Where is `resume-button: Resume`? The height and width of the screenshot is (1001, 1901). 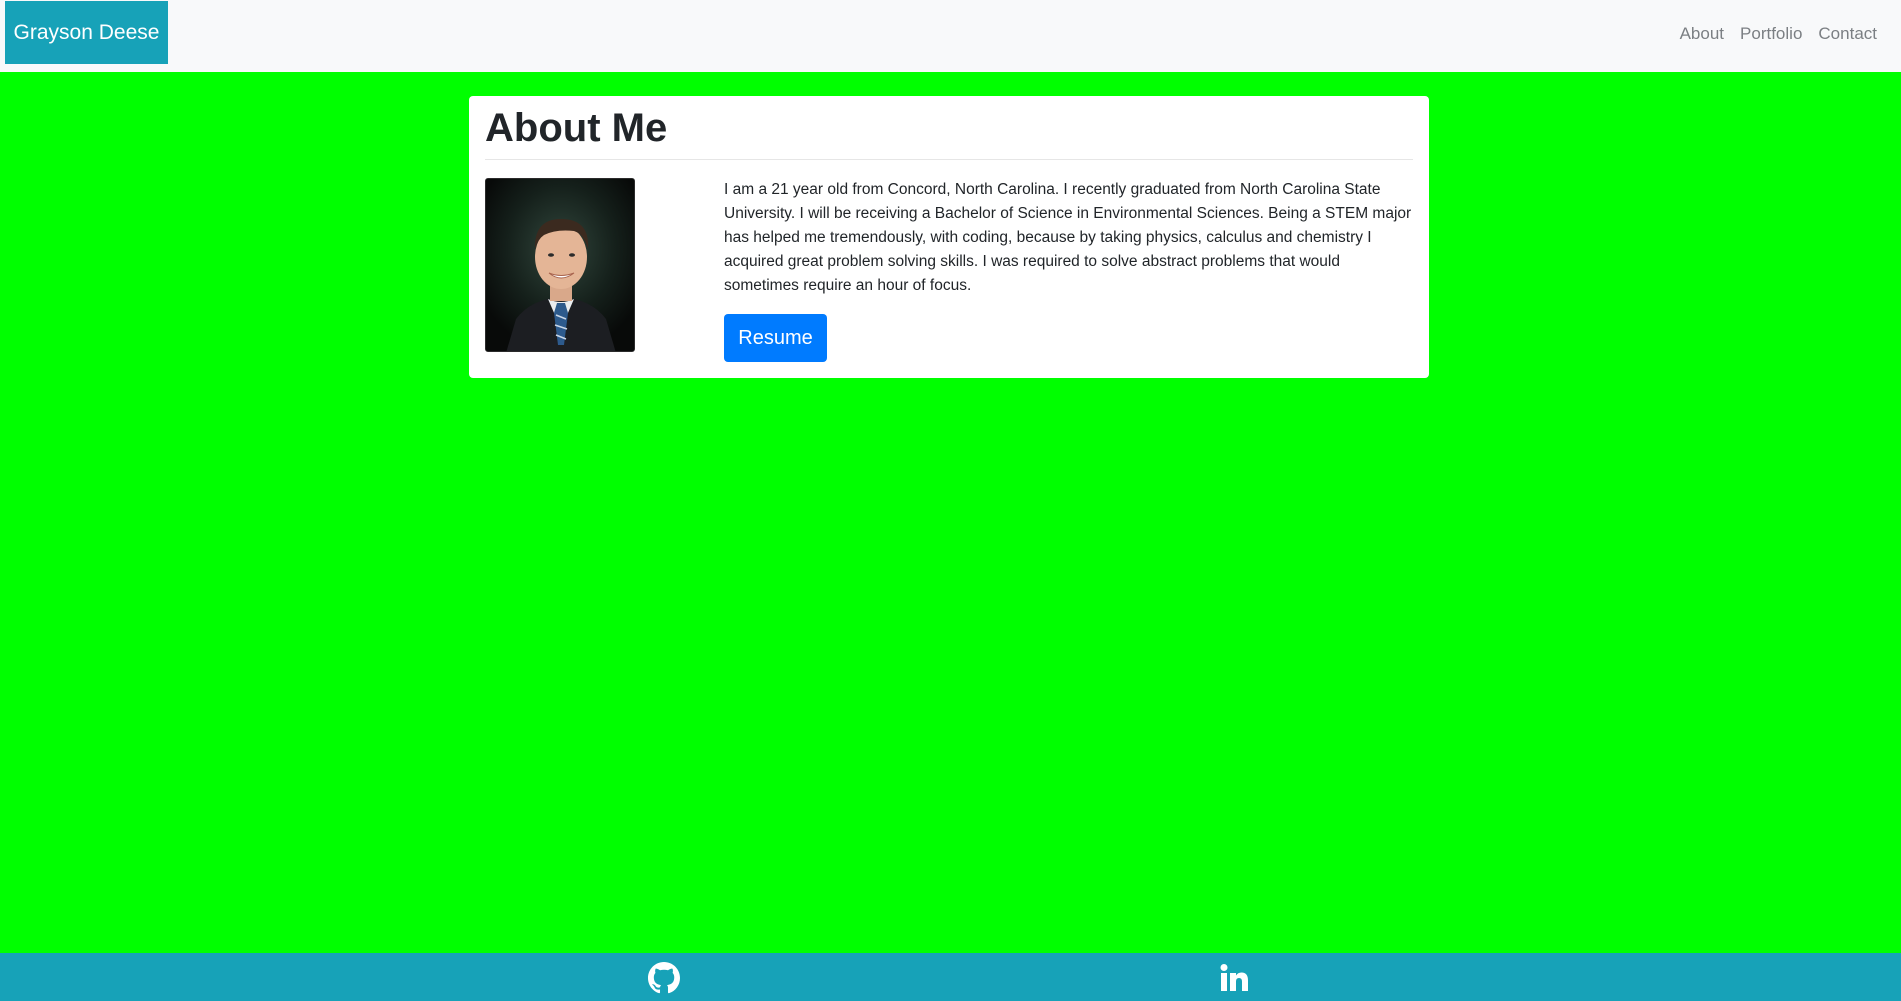 resume-button: Resume is located at coordinates (775, 338).